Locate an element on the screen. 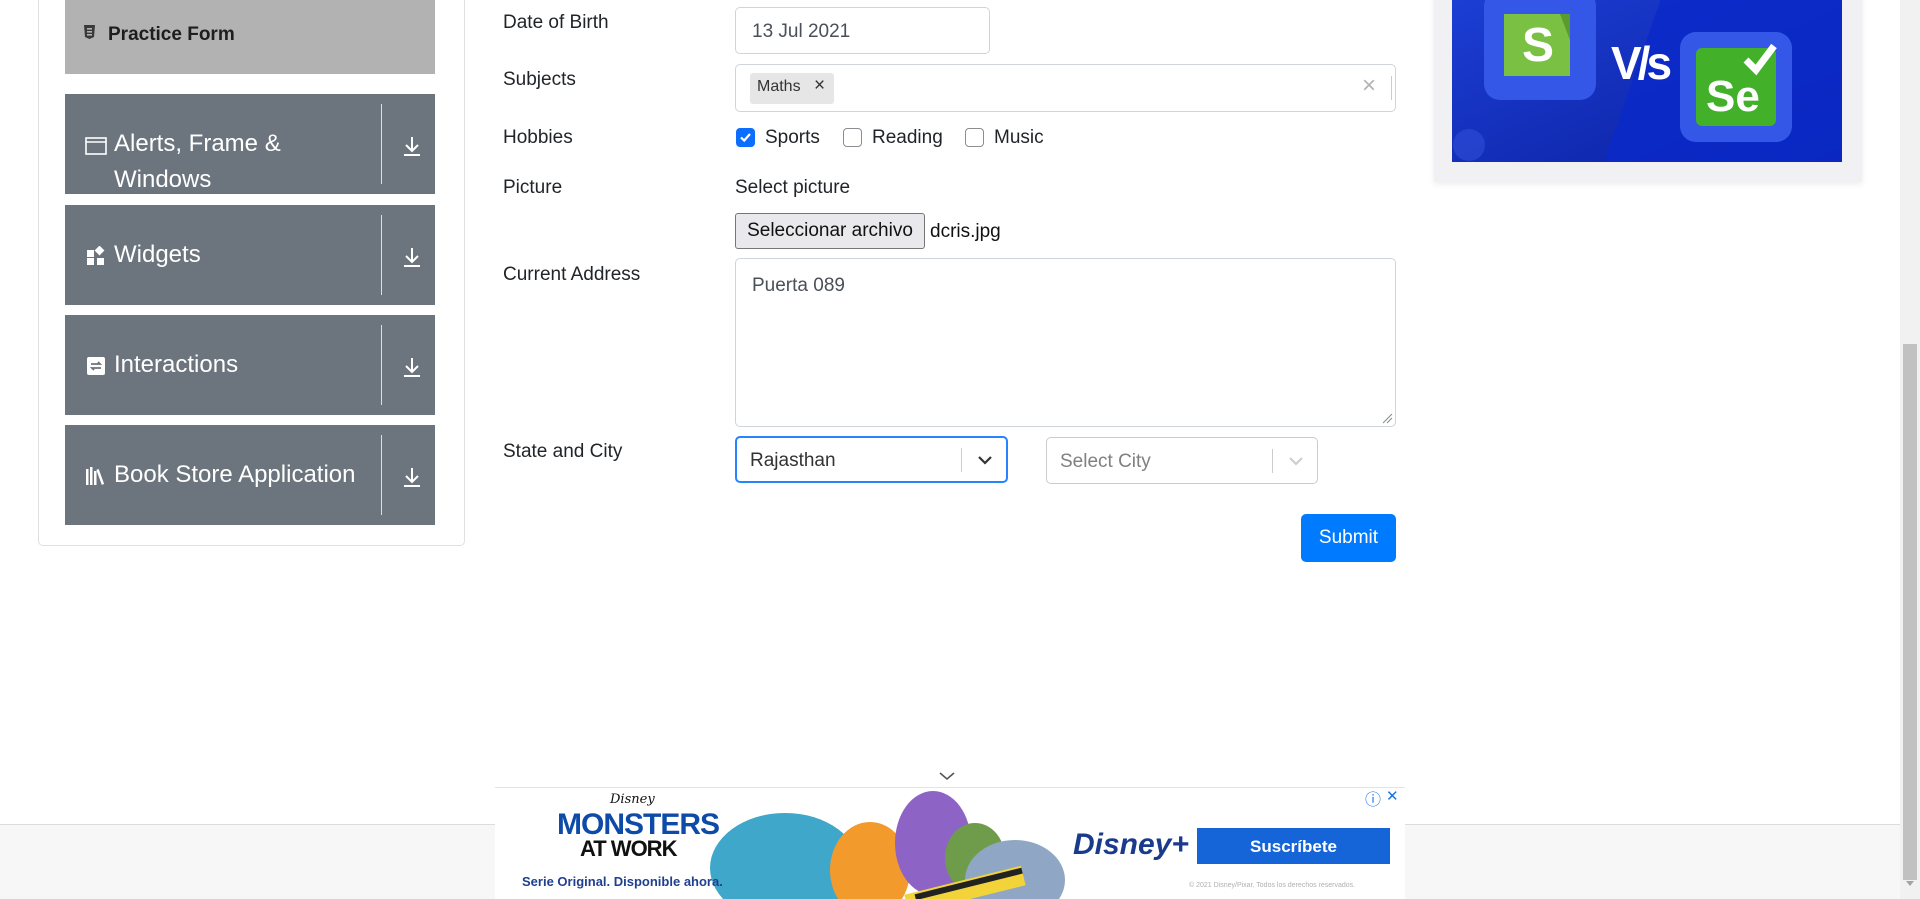  sports-checkbox is located at coordinates (745, 137).